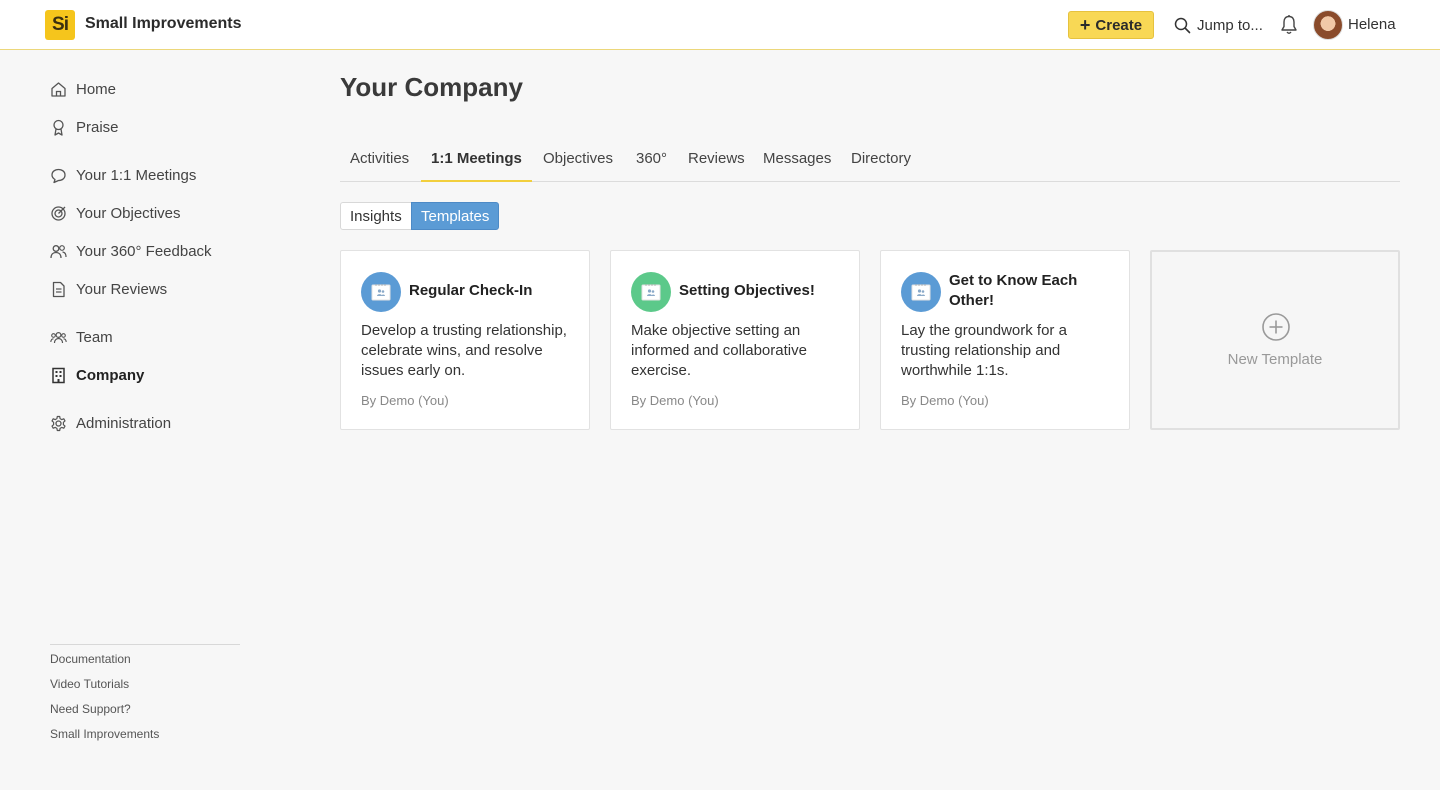  What do you see at coordinates (58, 175) in the screenshot?
I see `chat-icon` at bounding box center [58, 175].